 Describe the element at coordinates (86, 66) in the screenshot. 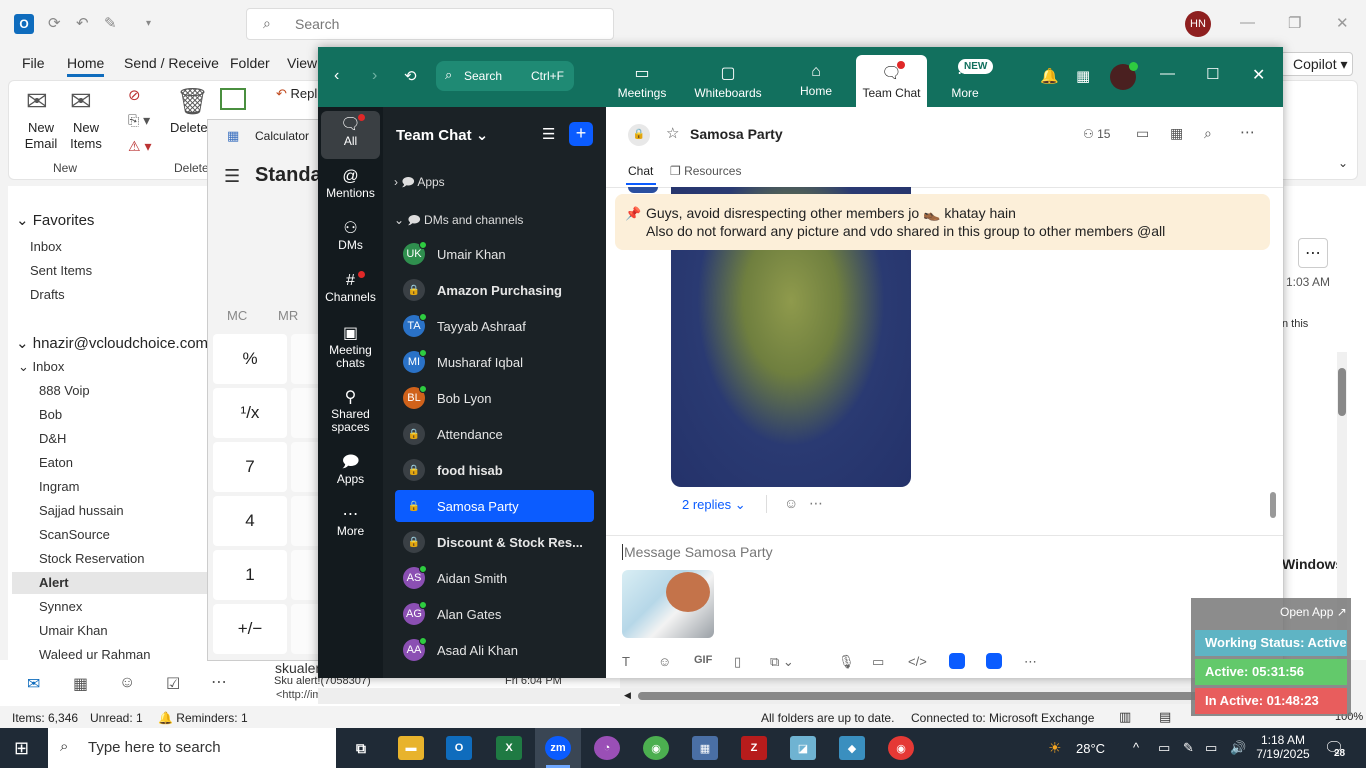

I see `tab-home: Home` at that location.